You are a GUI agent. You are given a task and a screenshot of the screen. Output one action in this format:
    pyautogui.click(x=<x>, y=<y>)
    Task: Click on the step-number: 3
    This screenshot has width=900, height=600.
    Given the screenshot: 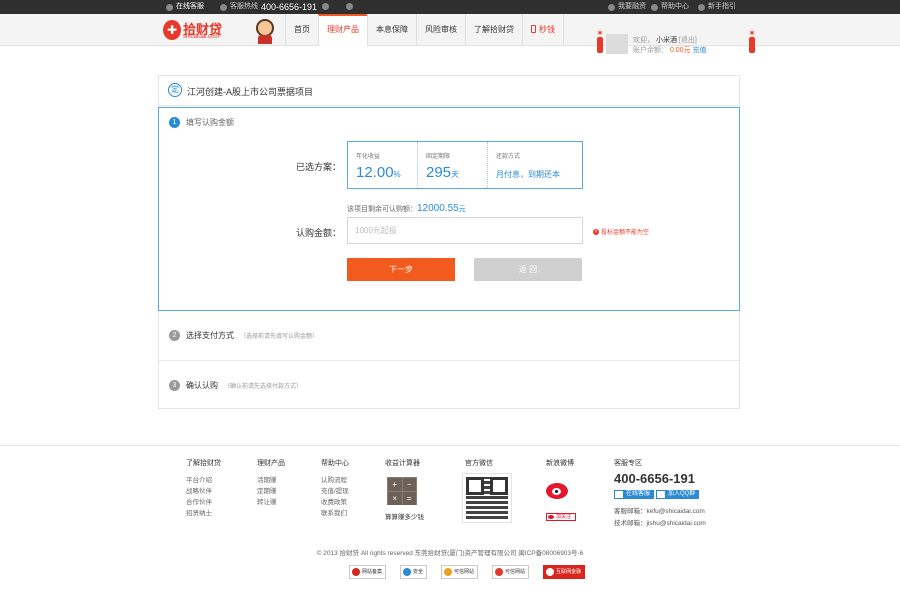 What is the action you would take?
    pyautogui.click(x=174, y=385)
    